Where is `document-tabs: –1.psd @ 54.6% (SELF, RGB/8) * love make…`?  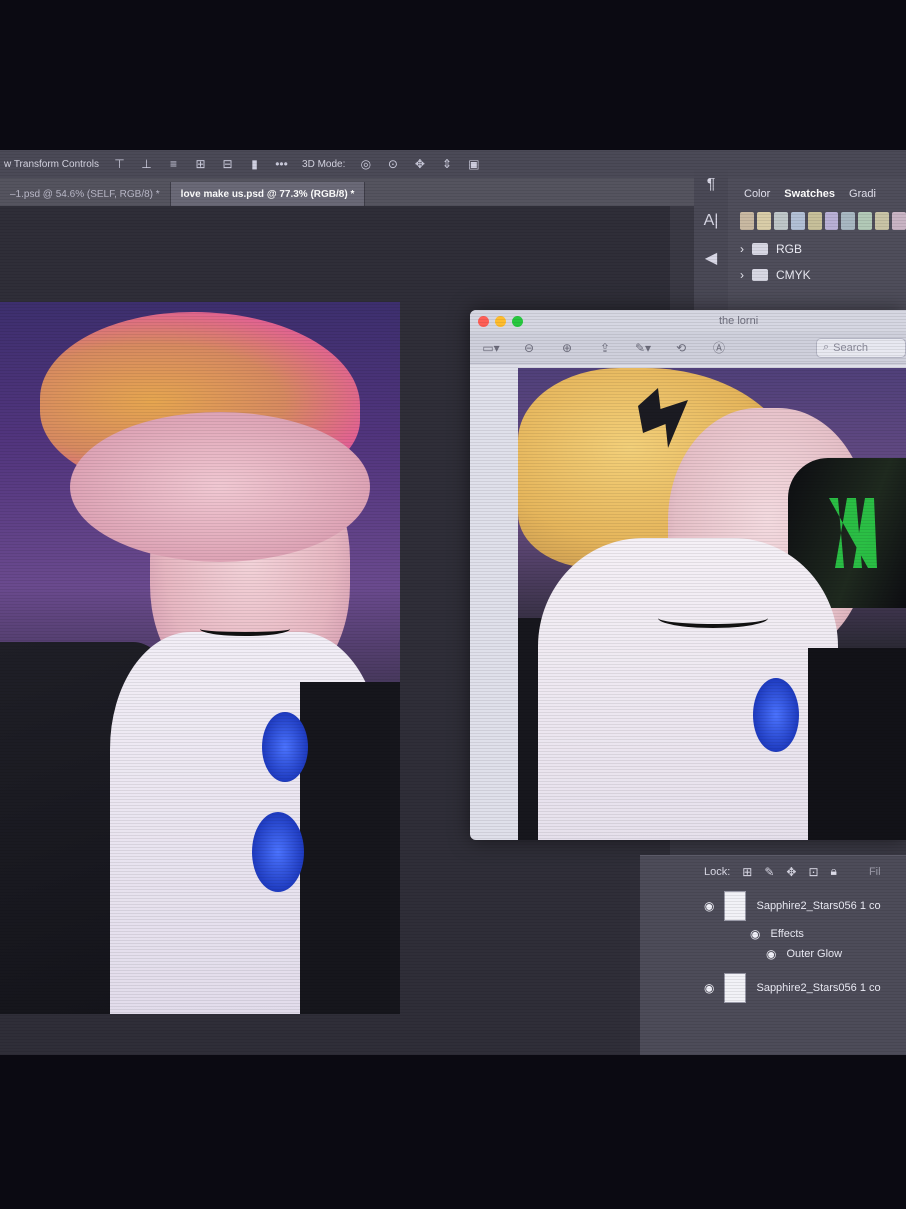
document-tabs: –1.psd @ 54.6% (SELF, RGB/8) * love make… is located at coordinates (350, 192).